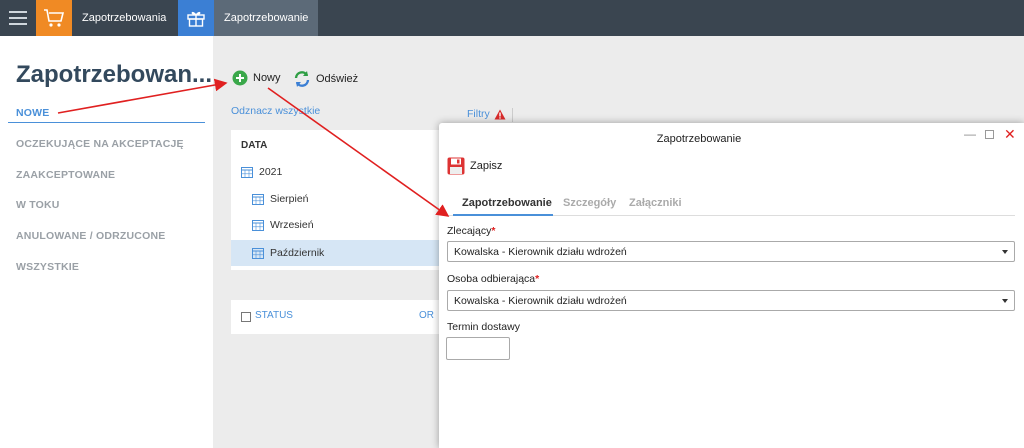 This screenshot has height=448, width=1024. Describe the element at coordinates (970, 134) in the screenshot. I see `minimize-icon: —` at that location.